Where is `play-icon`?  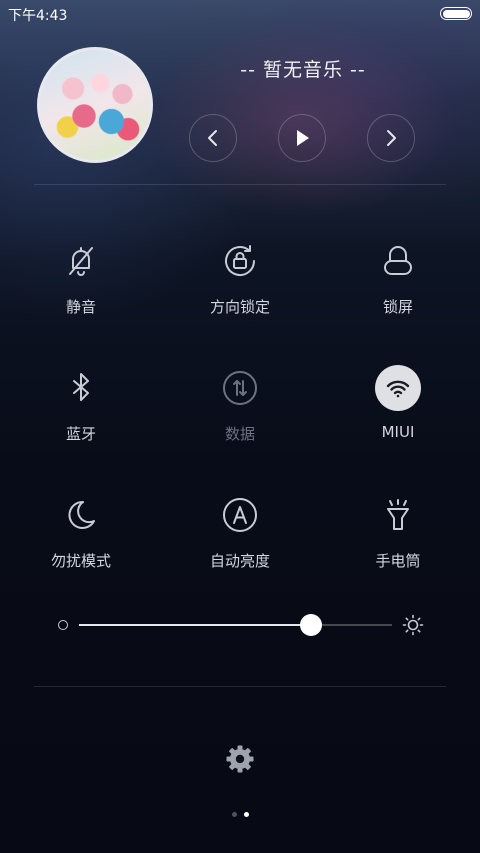
play-icon is located at coordinates (303, 138).